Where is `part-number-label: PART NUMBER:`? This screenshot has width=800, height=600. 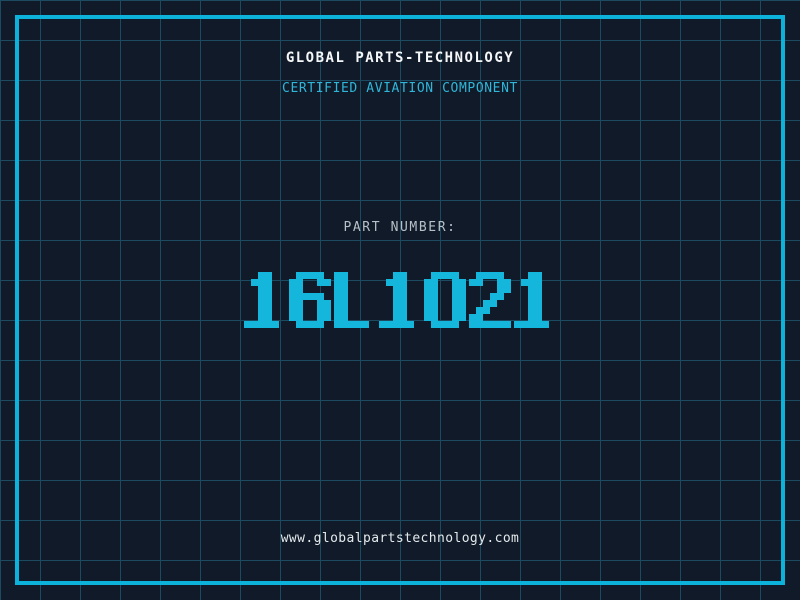
part-number-label: PART NUMBER: is located at coordinates (400, 227).